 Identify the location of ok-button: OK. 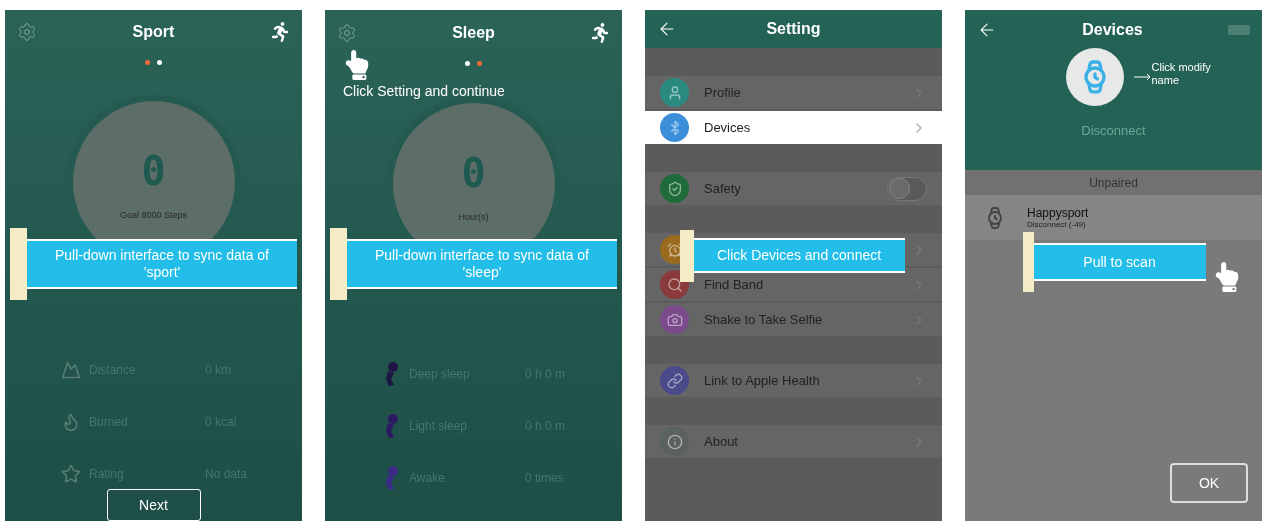
(1209, 483).